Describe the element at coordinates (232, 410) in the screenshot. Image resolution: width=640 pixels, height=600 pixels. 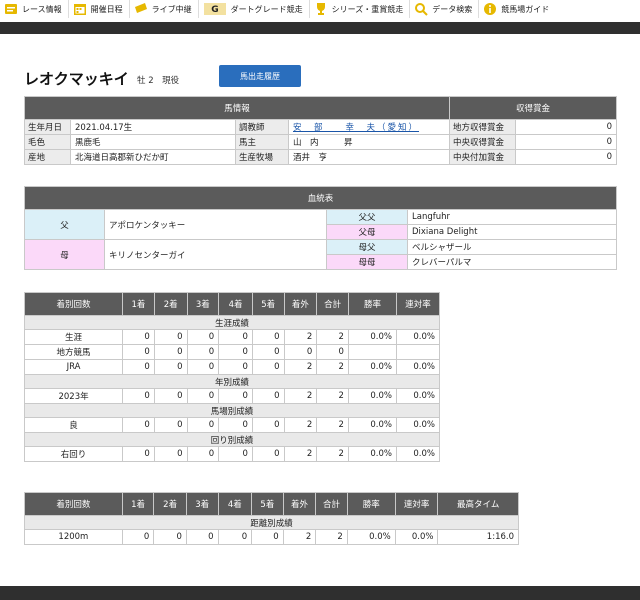
I see `section-title: 馬場別成績` at that location.